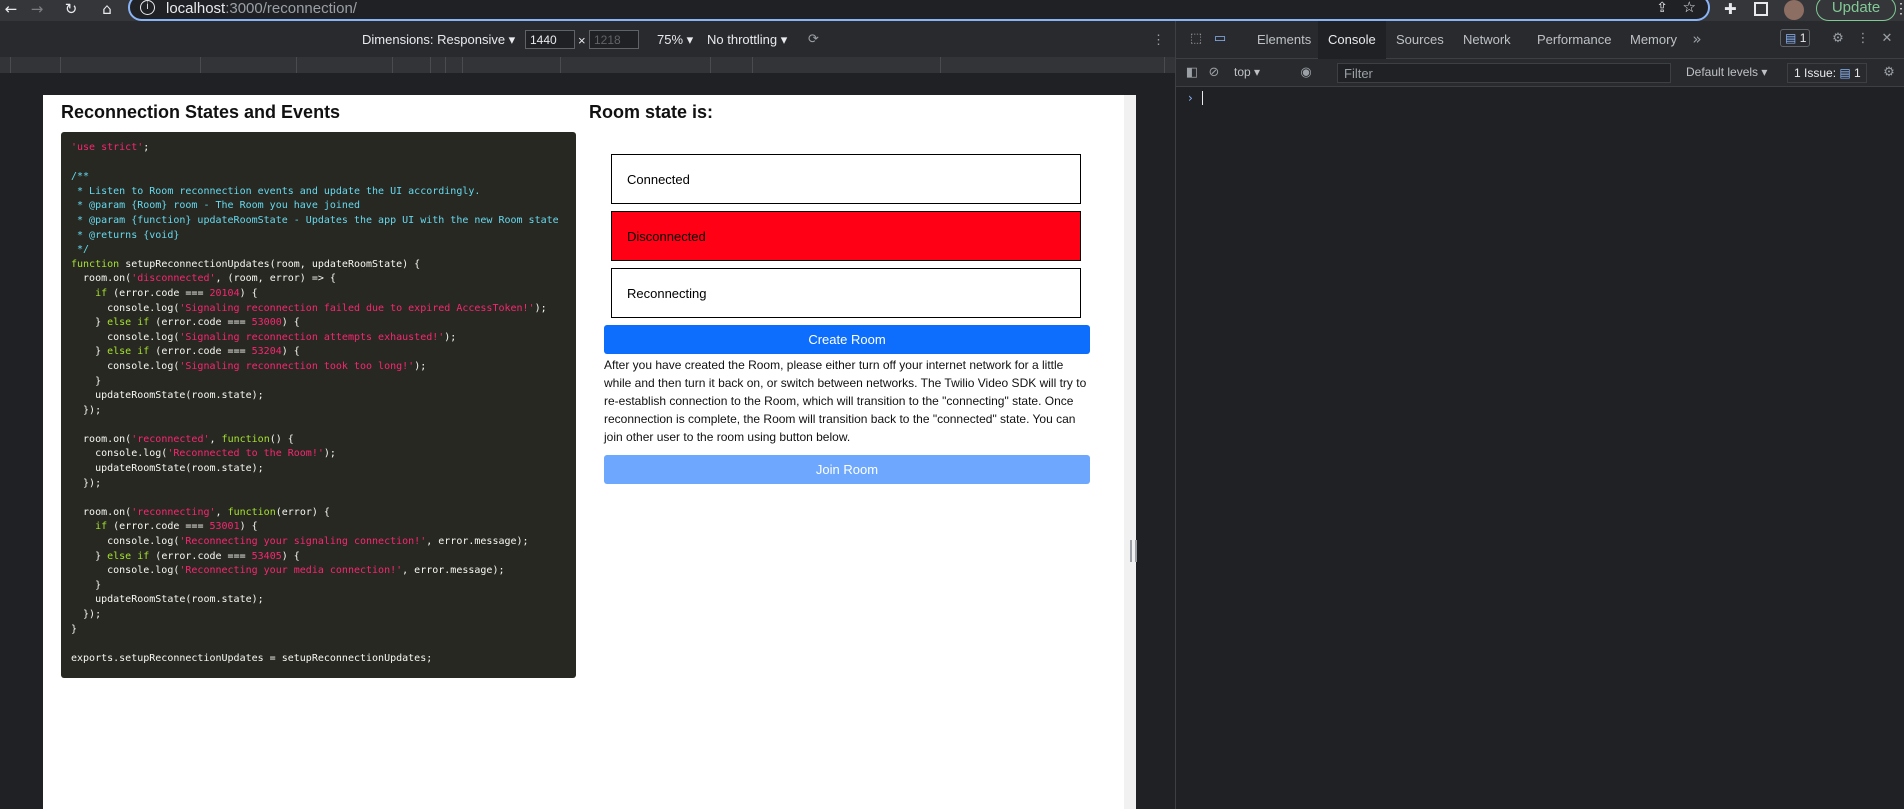 This screenshot has height=809, width=1904. What do you see at coordinates (1130, 452) in the screenshot?
I see `viewport-scrollbar` at bounding box center [1130, 452].